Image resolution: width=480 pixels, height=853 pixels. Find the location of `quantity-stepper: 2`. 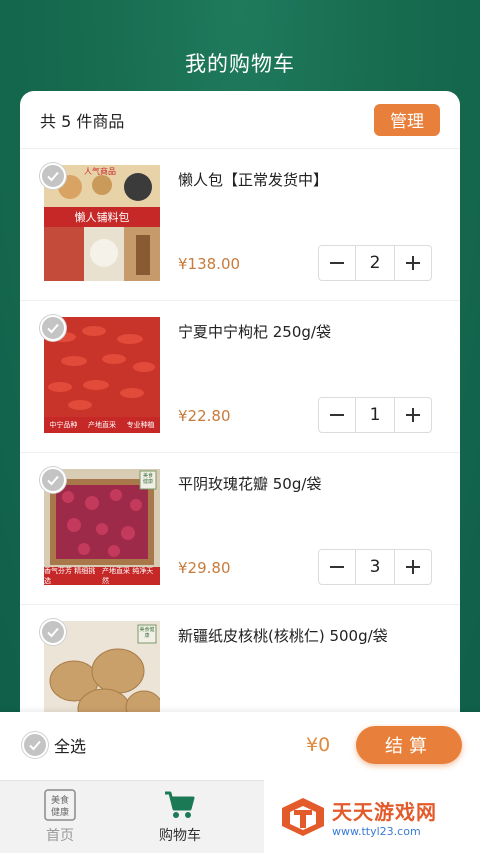

quantity-stepper: 2 is located at coordinates (375, 263).